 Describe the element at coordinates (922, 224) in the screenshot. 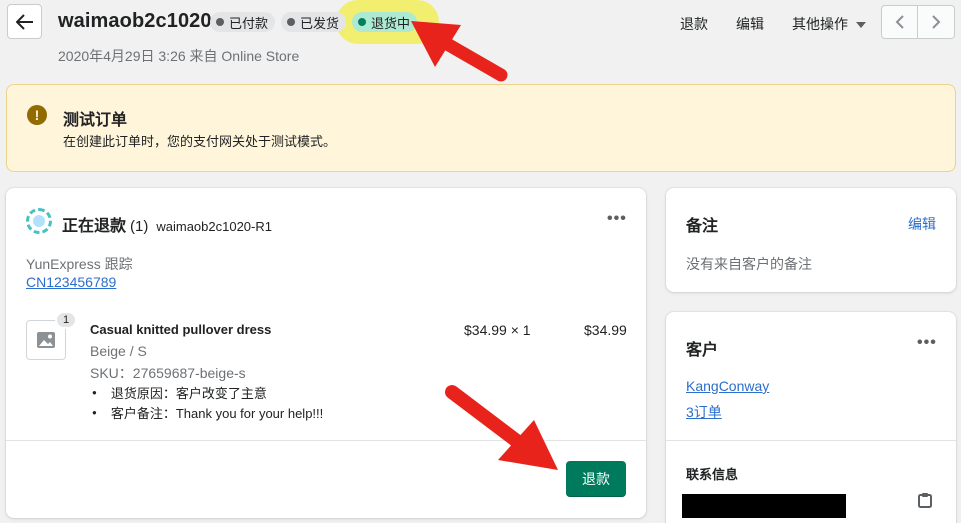

I see `notes-edit-link: 编辑` at that location.